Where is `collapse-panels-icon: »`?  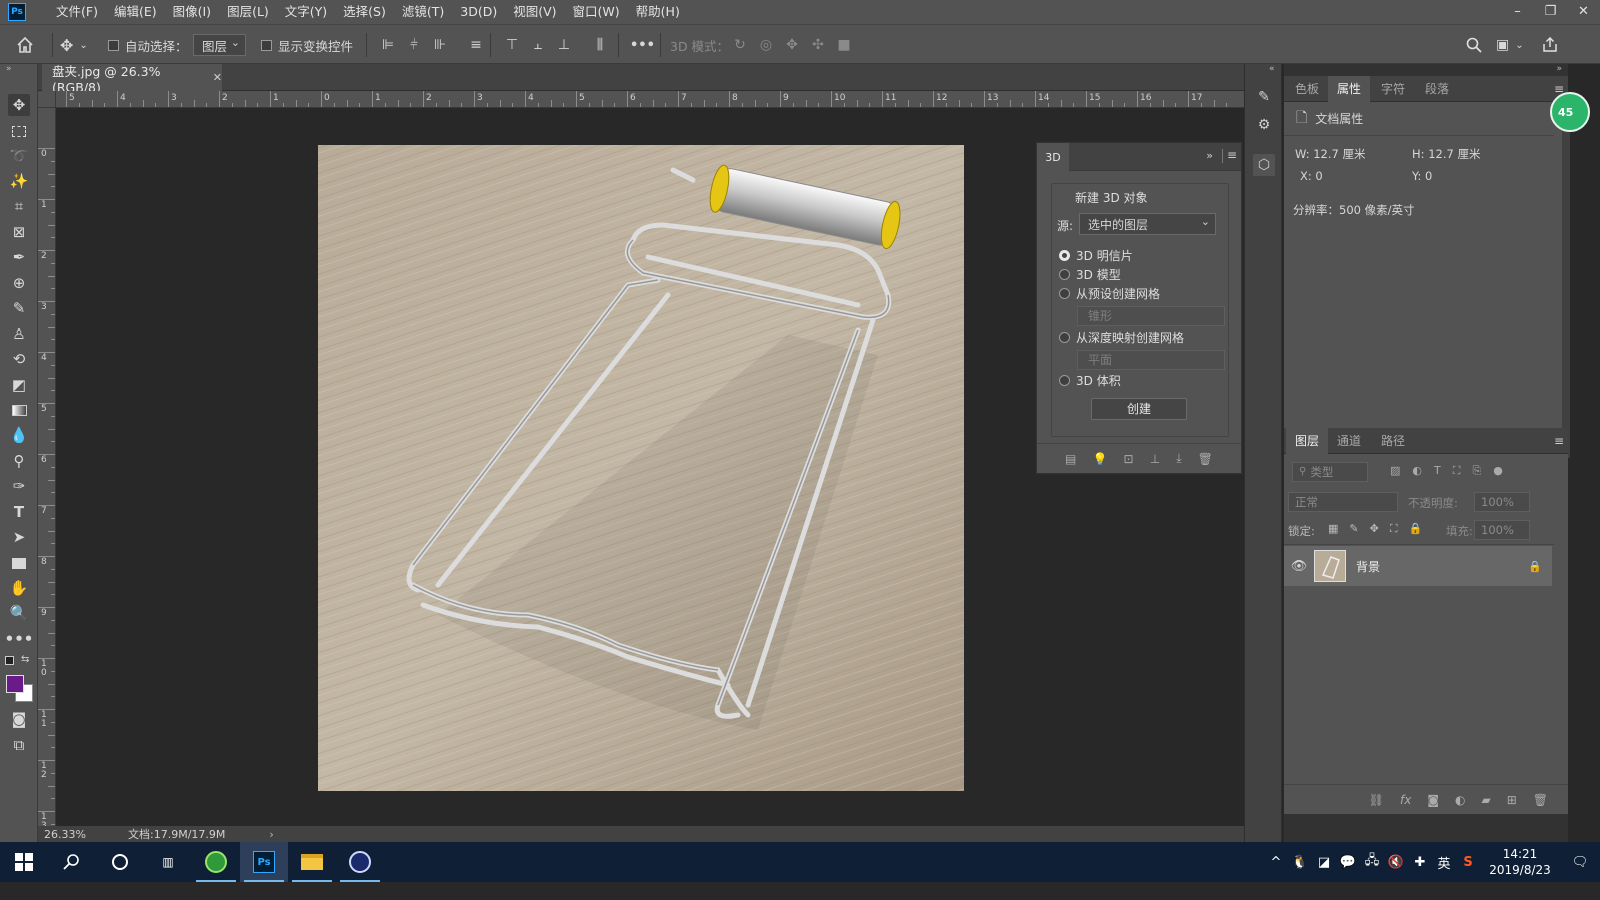
collapse-panels-icon: » is located at coordinates (1559, 69).